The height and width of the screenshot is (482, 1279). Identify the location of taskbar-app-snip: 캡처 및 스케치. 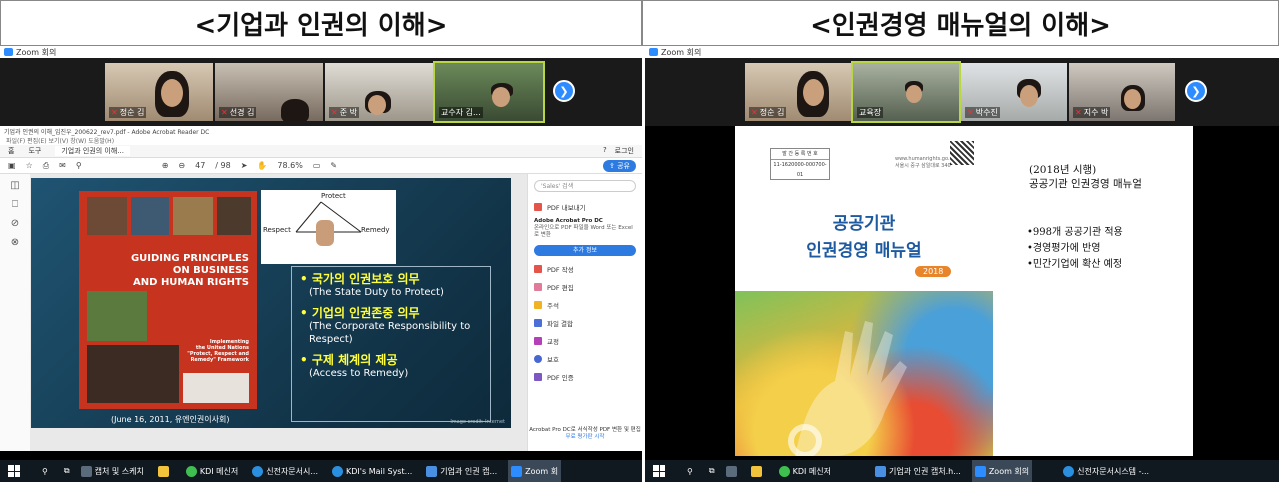
(112, 471).